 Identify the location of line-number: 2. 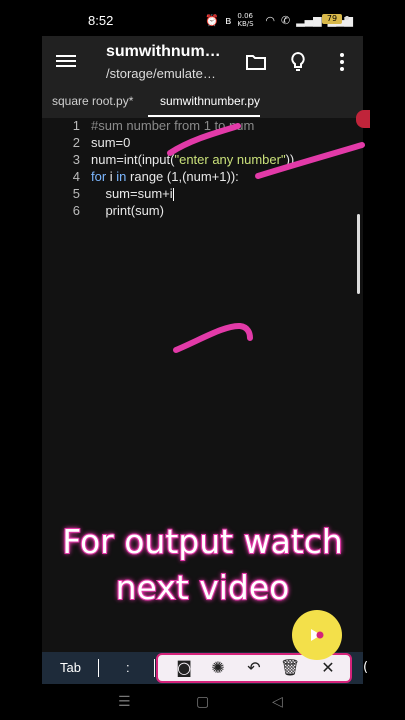
(76, 142).